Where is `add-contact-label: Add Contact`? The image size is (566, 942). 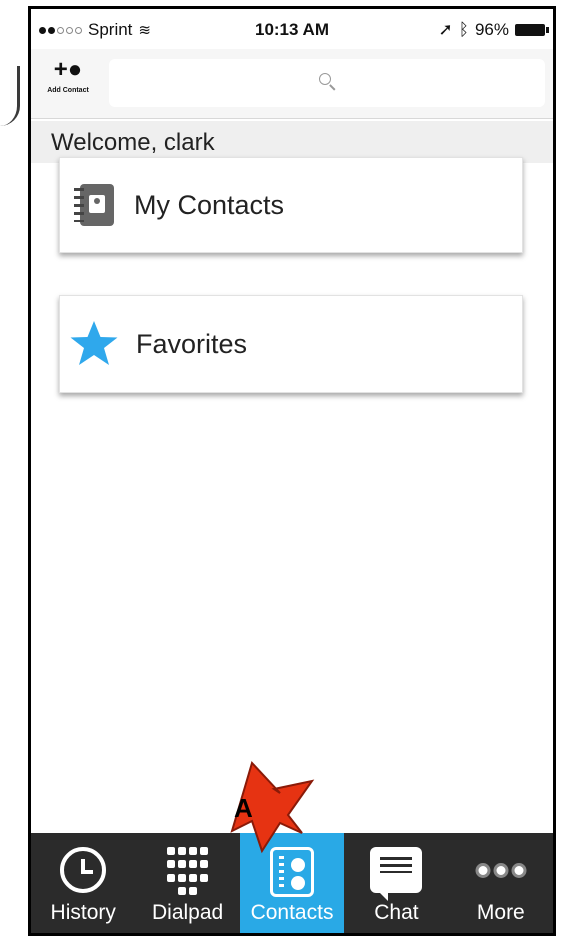 add-contact-label: Add Contact is located at coordinates (68, 90).